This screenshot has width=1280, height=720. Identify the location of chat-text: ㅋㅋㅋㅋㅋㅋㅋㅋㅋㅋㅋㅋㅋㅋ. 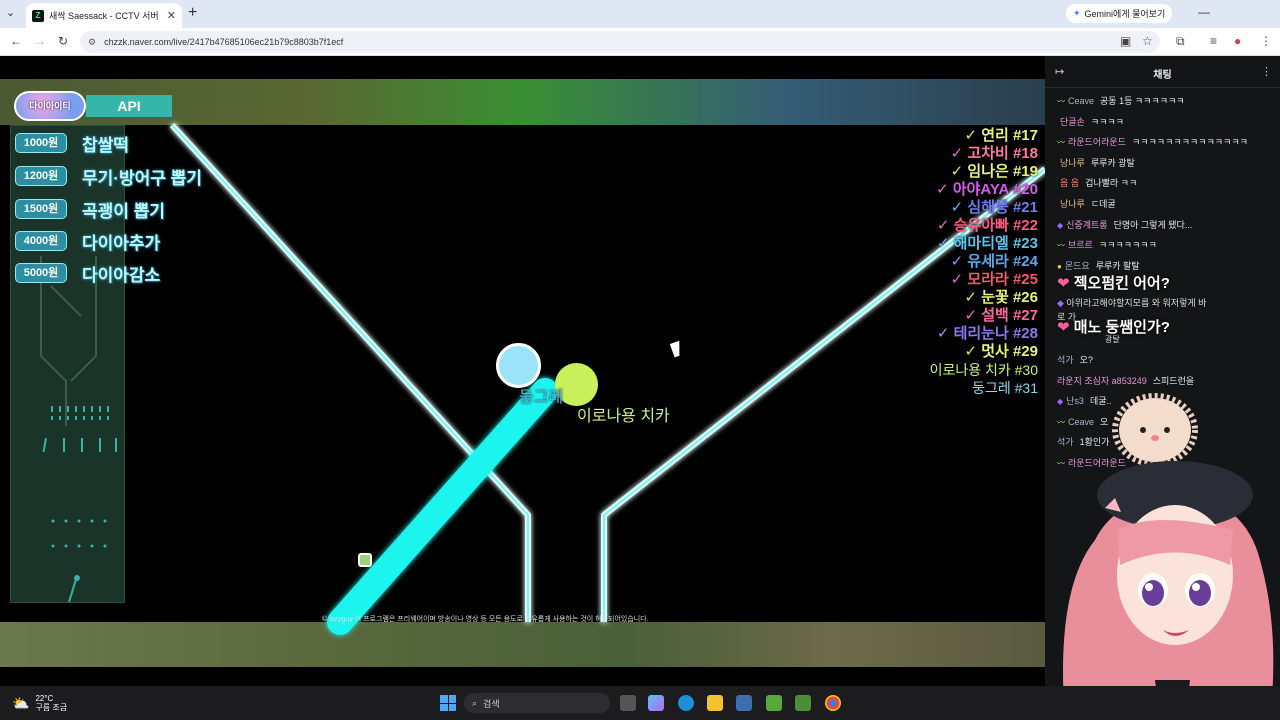
(1189, 142).